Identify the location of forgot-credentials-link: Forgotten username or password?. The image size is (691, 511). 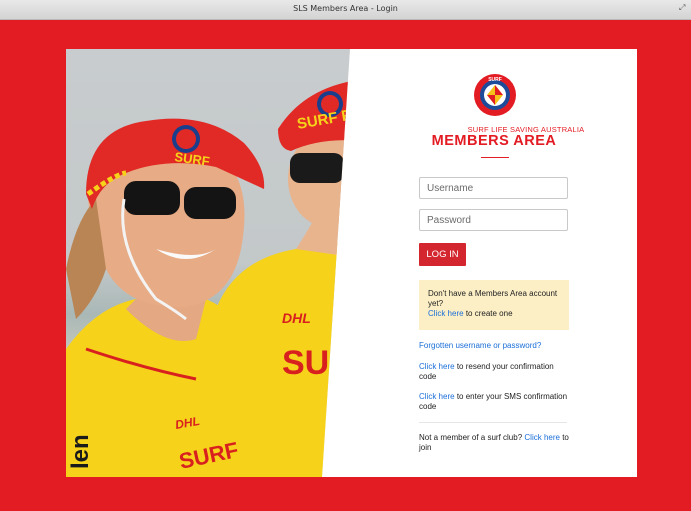
(480, 345).